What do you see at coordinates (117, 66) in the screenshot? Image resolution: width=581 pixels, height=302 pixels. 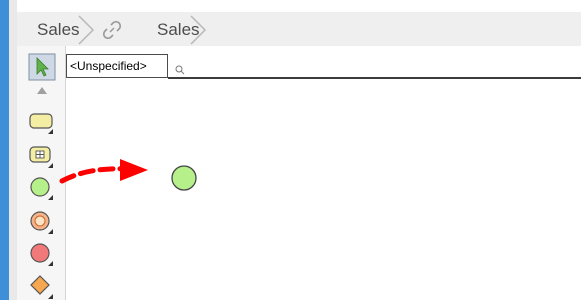 I see `model-field: <Unspecified>` at bounding box center [117, 66].